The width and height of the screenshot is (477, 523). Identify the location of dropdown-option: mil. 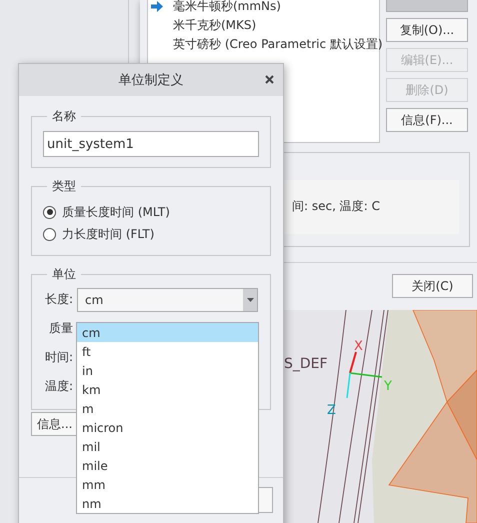
(167, 446).